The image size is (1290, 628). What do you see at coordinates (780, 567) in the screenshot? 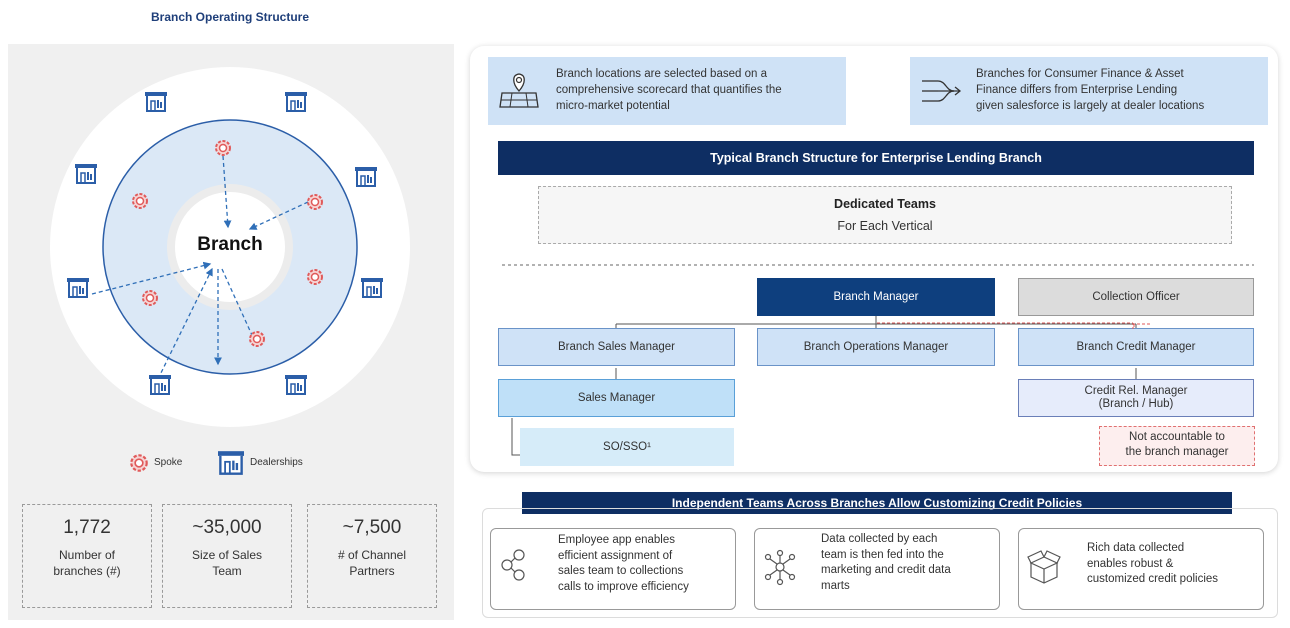
I see `data-flow-icon` at bounding box center [780, 567].